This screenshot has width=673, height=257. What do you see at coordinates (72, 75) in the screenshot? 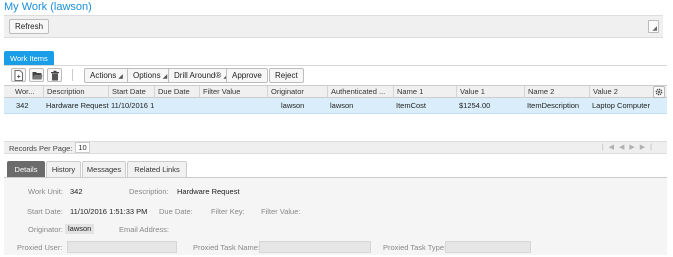
I see `toolbar-separator` at bounding box center [72, 75].